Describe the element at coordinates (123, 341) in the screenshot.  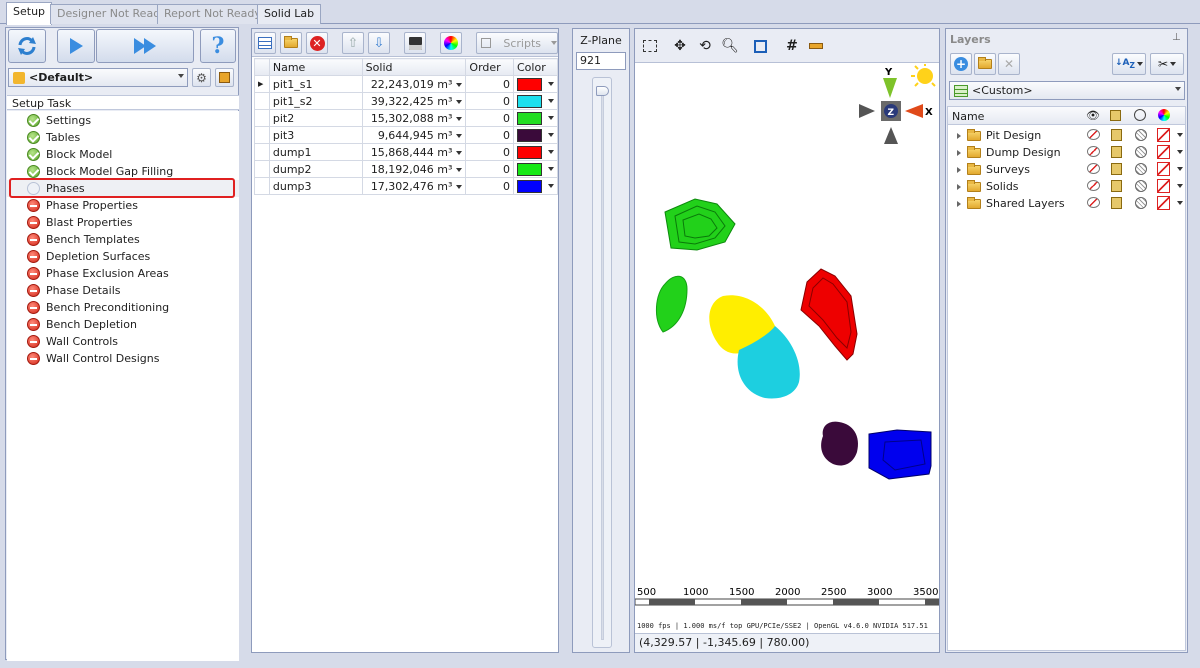
I see `task-wall-controls: Wall Controls` at that location.